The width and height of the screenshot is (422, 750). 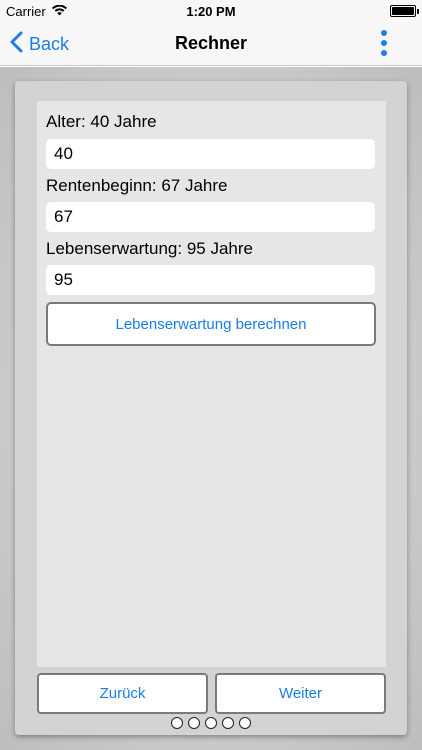 I want to click on more-options-icon, so click(x=384, y=43).